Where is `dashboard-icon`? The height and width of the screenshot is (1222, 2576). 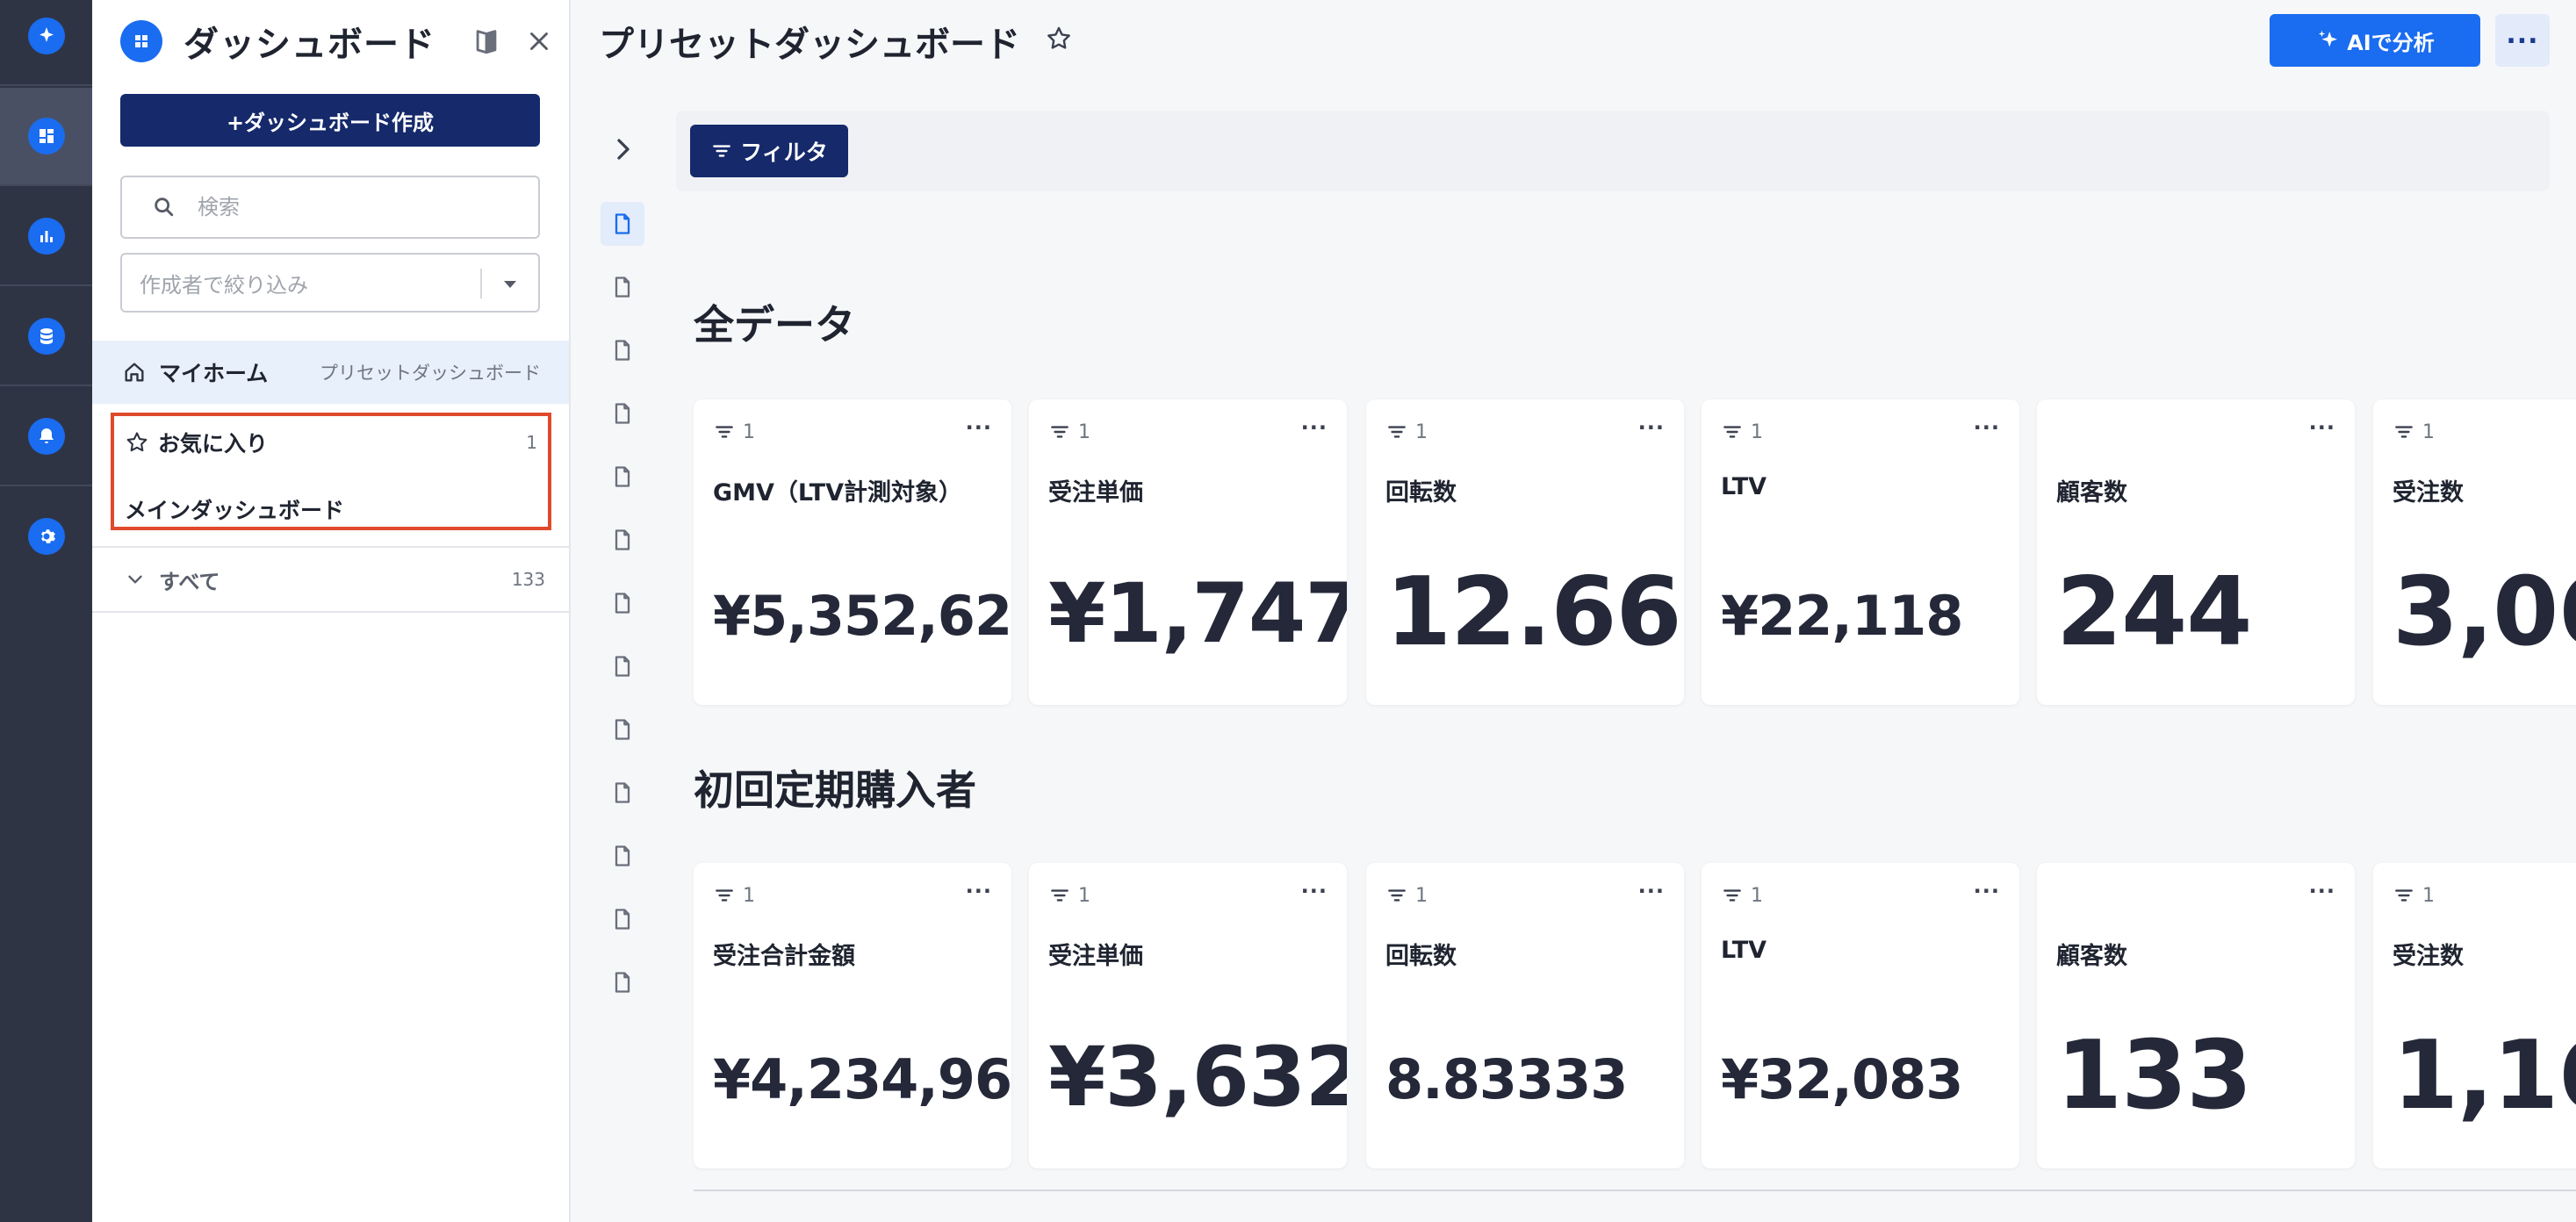 dashboard-icon is located at coordinates (46, 136).